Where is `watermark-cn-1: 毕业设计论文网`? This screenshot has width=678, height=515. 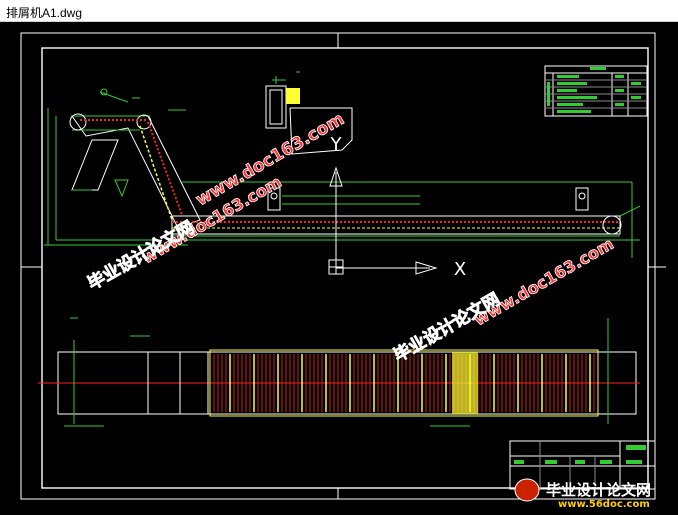 watermark-cn-1: 毕业设计论文网 is located at coordinates (141, 256).